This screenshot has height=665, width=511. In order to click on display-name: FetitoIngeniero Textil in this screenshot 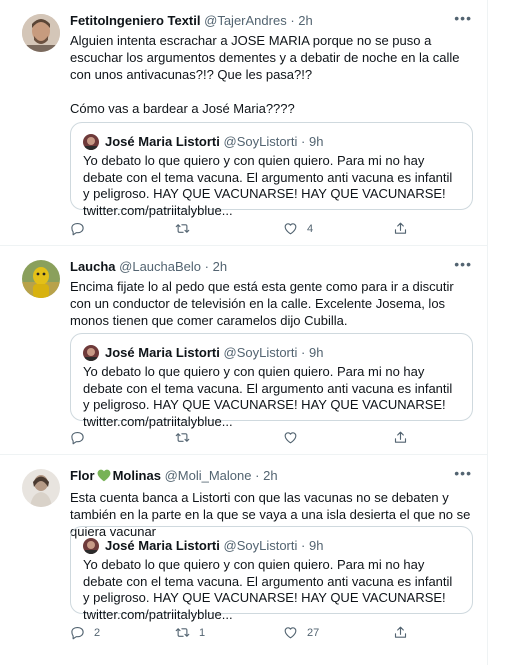, I will do `click(135, 20)`.